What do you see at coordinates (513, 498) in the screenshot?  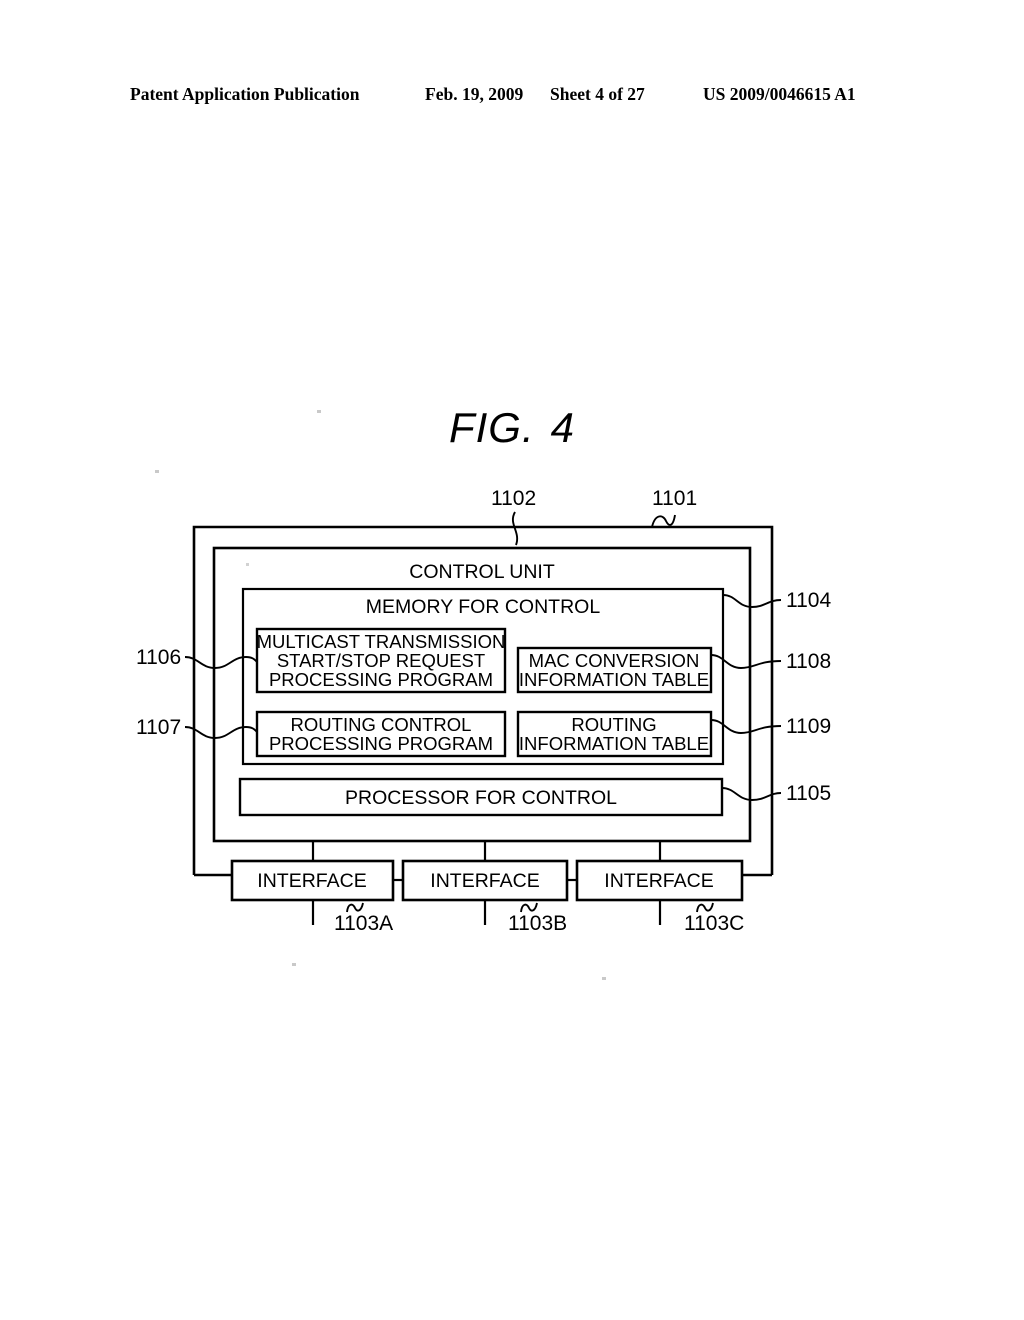 I see `refnum-1102: 1102` at bounding box center [513, 498].